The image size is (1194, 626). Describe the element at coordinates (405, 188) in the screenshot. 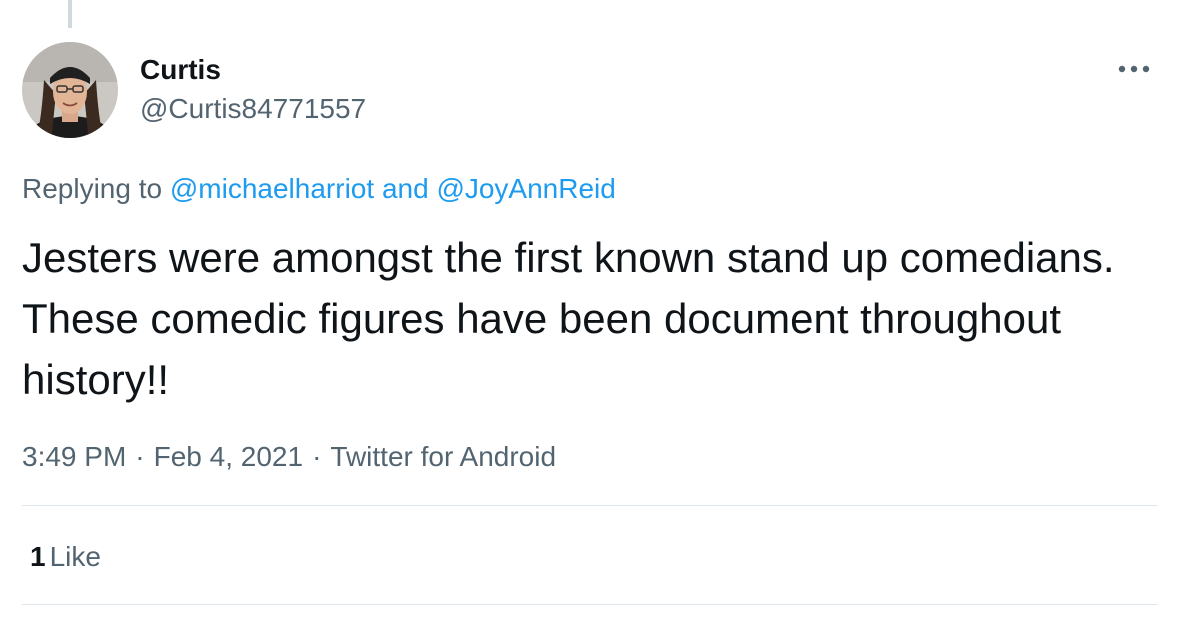

I see `replying-to-conjunction: and` at that location.